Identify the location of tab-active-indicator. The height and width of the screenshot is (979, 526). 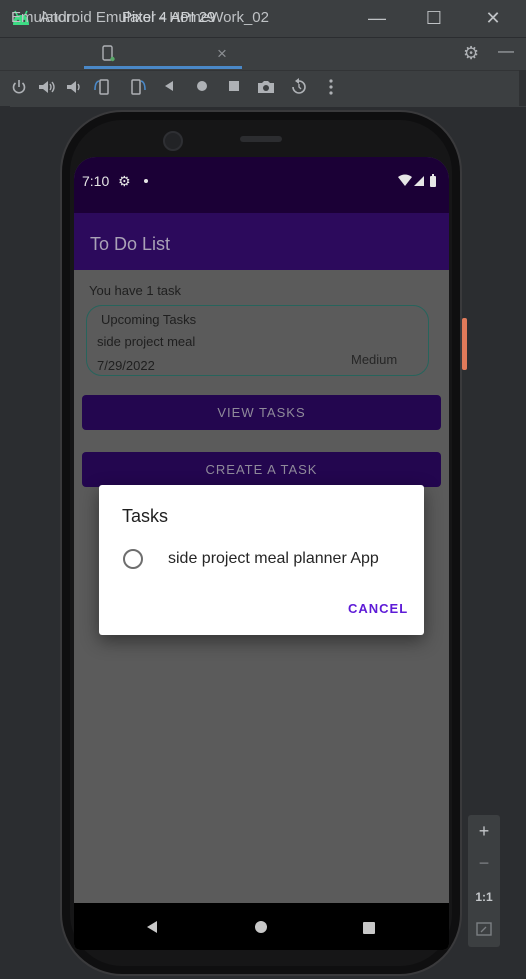
(163, 67).